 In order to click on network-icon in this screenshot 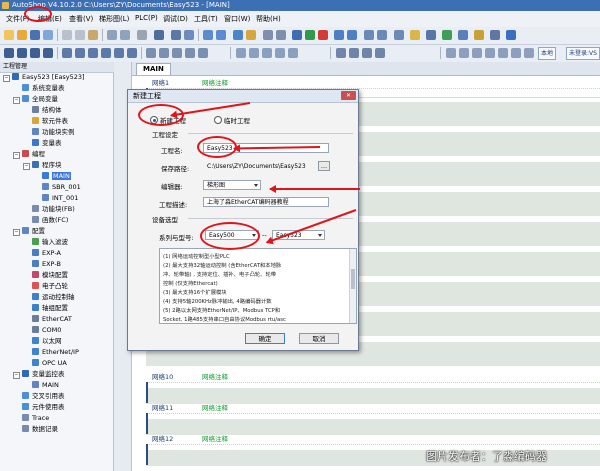, I will do `click(447, 35)`.